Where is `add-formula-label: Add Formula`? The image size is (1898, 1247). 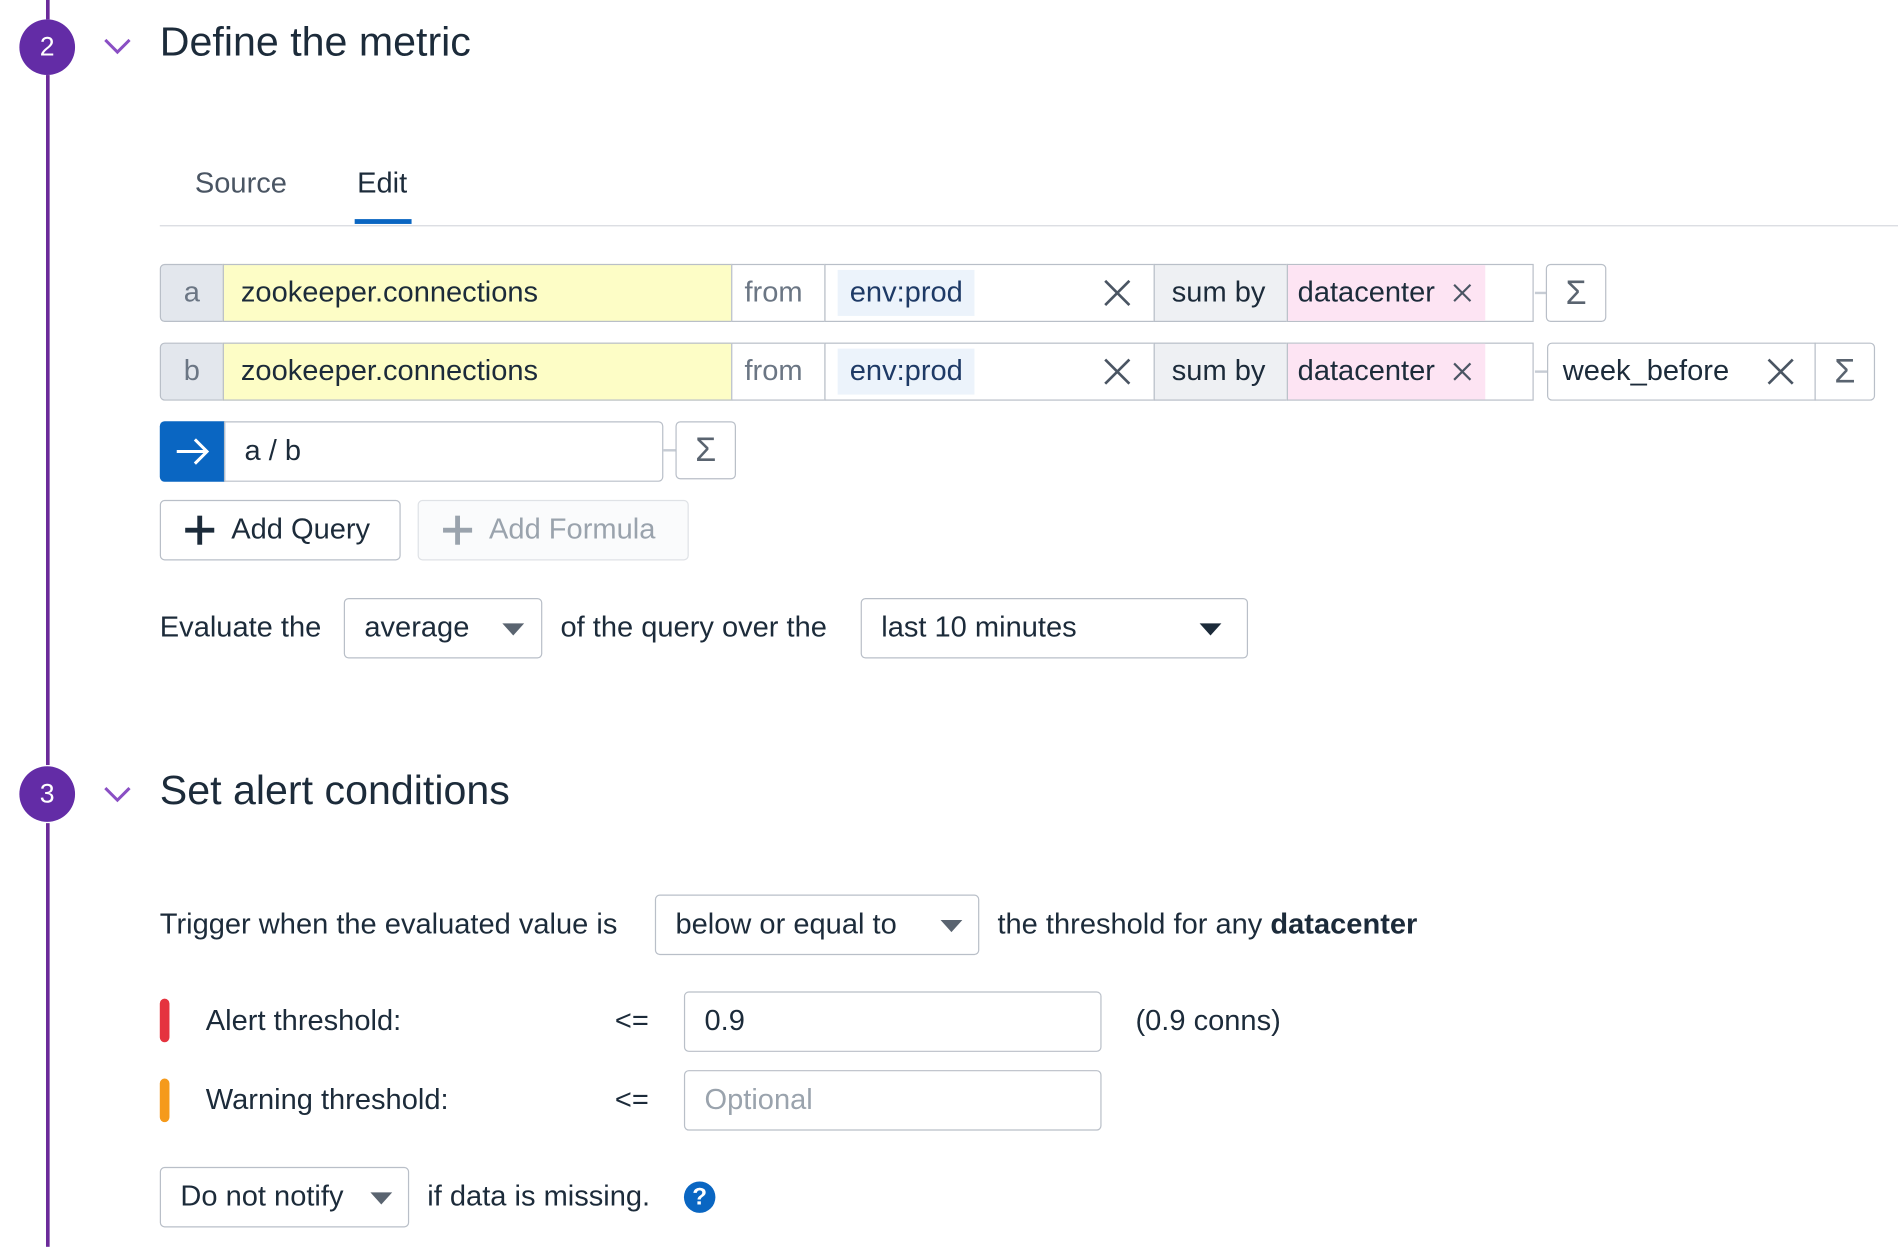
add-formula-label: Add Formula is located at coordinates (572, 529).